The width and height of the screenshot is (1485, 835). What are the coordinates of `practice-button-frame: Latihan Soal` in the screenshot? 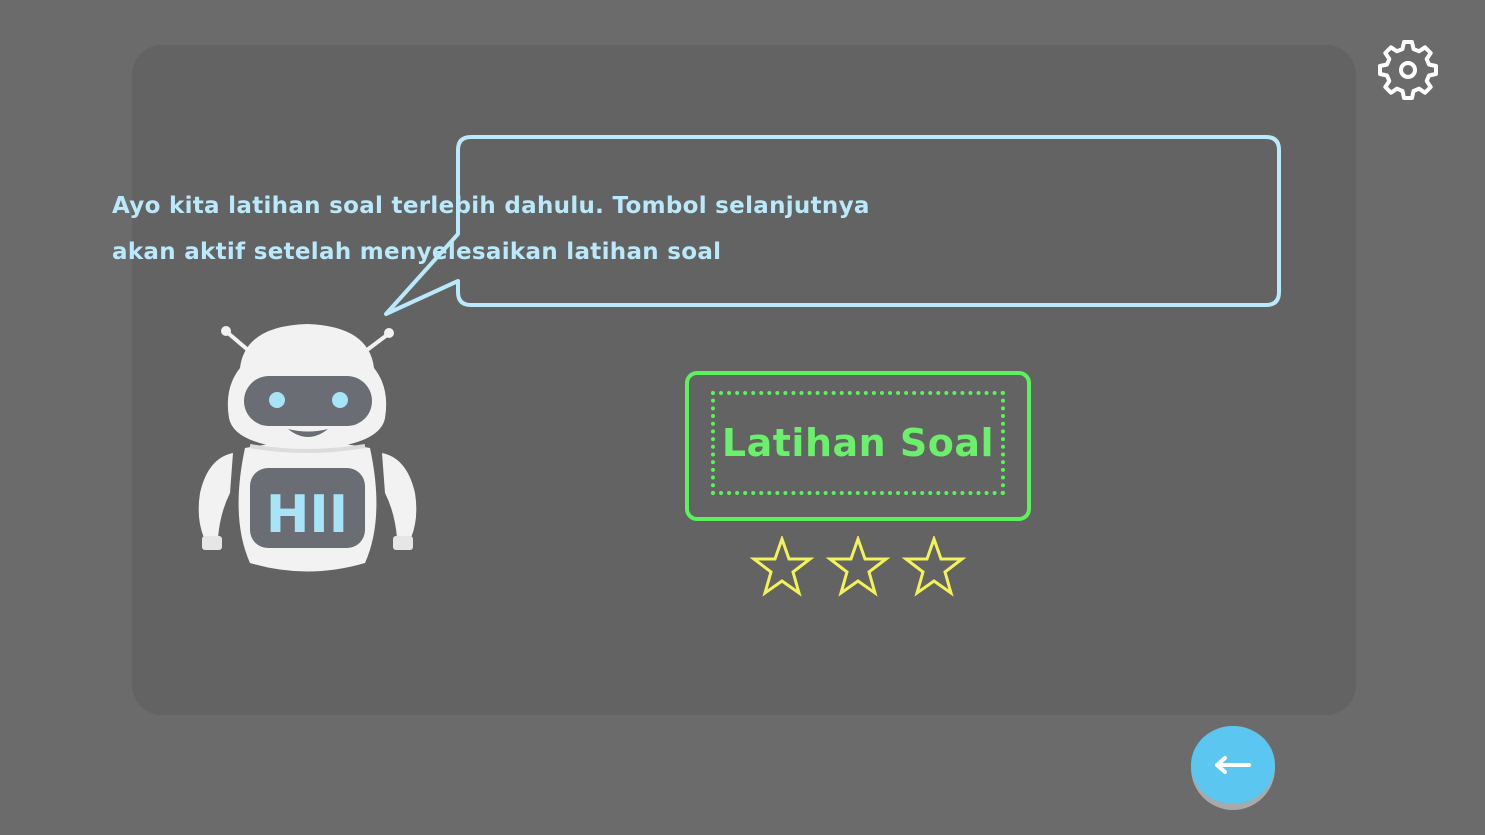 It's located at (858, 443).